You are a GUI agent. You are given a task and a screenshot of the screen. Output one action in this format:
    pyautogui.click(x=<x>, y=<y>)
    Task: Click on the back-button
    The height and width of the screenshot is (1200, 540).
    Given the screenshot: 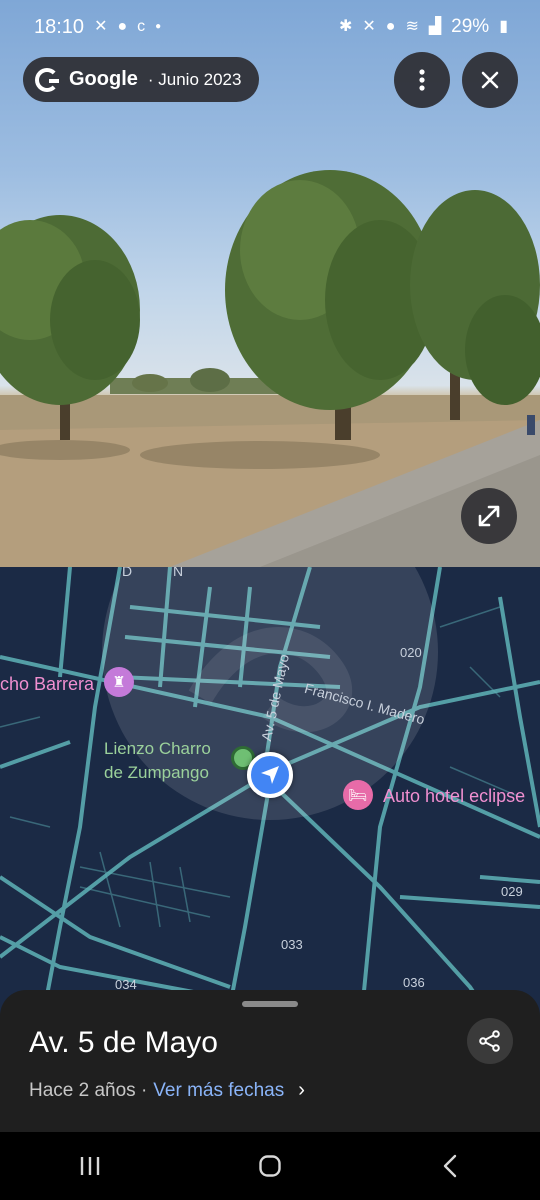 What is the action you would take?
    pyautogui.click(x=450, y=1166)
    